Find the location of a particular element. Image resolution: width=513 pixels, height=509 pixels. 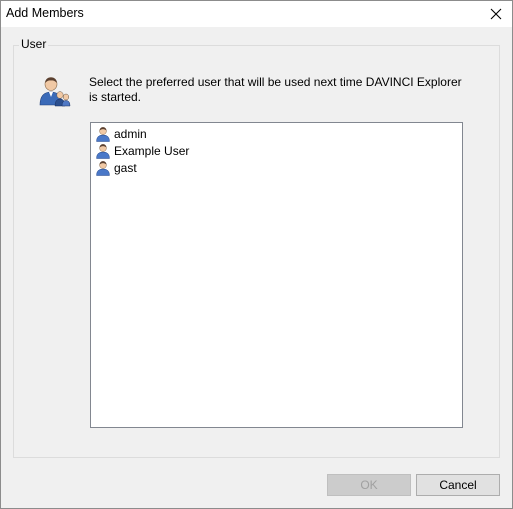

close-icon is located at coordinates (496, 14).